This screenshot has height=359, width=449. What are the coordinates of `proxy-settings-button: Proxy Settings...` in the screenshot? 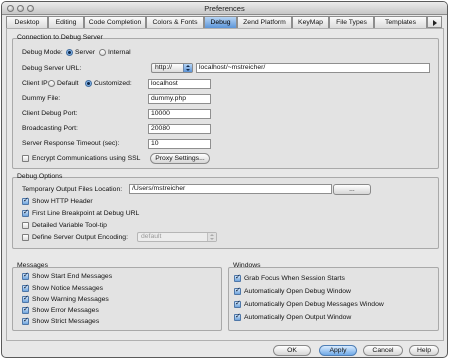 It's located at (180, 158).